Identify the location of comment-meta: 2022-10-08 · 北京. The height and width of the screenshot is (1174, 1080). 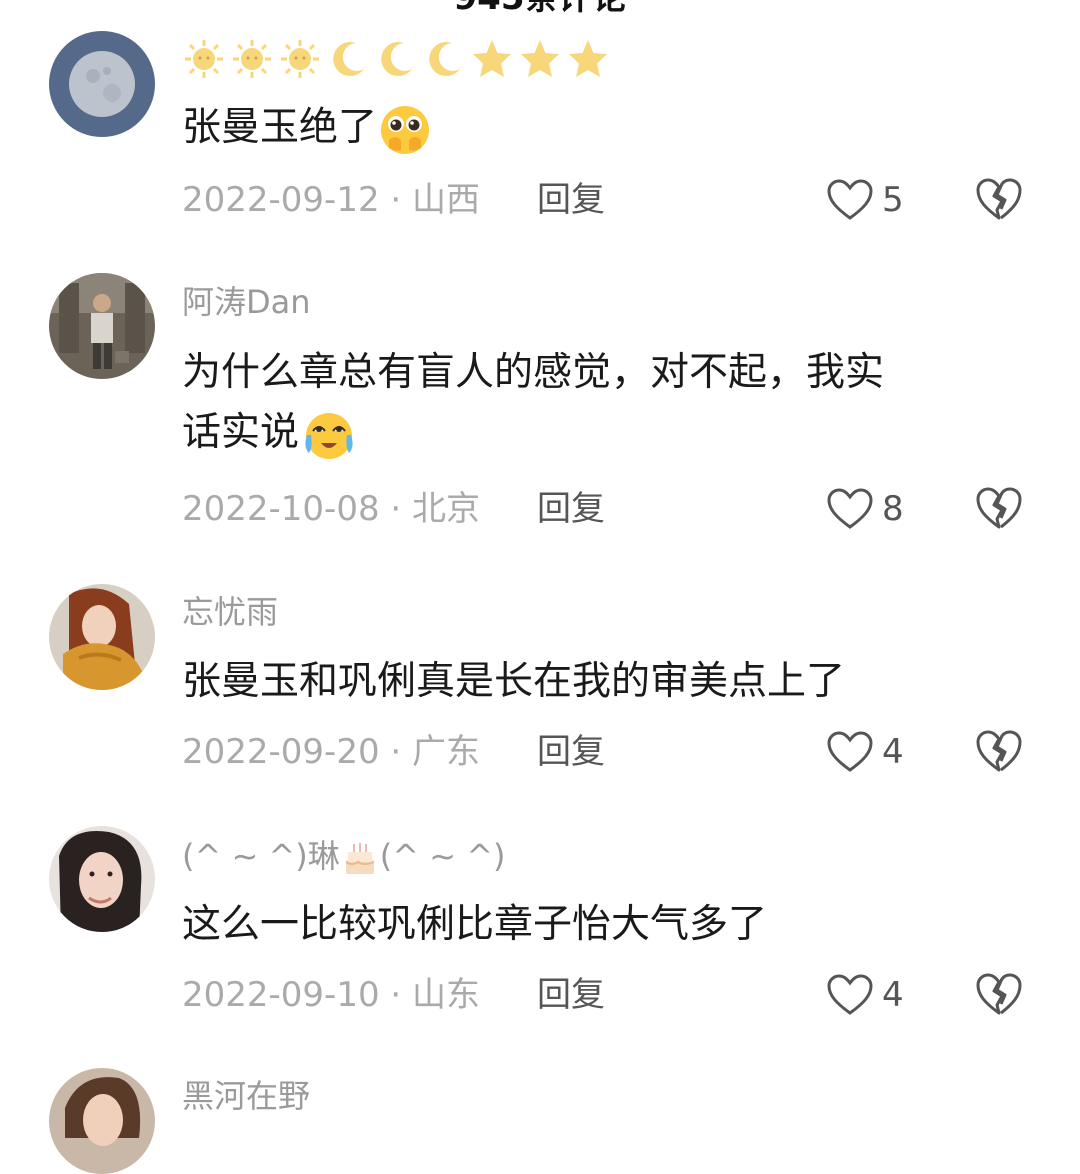
(331, 509).